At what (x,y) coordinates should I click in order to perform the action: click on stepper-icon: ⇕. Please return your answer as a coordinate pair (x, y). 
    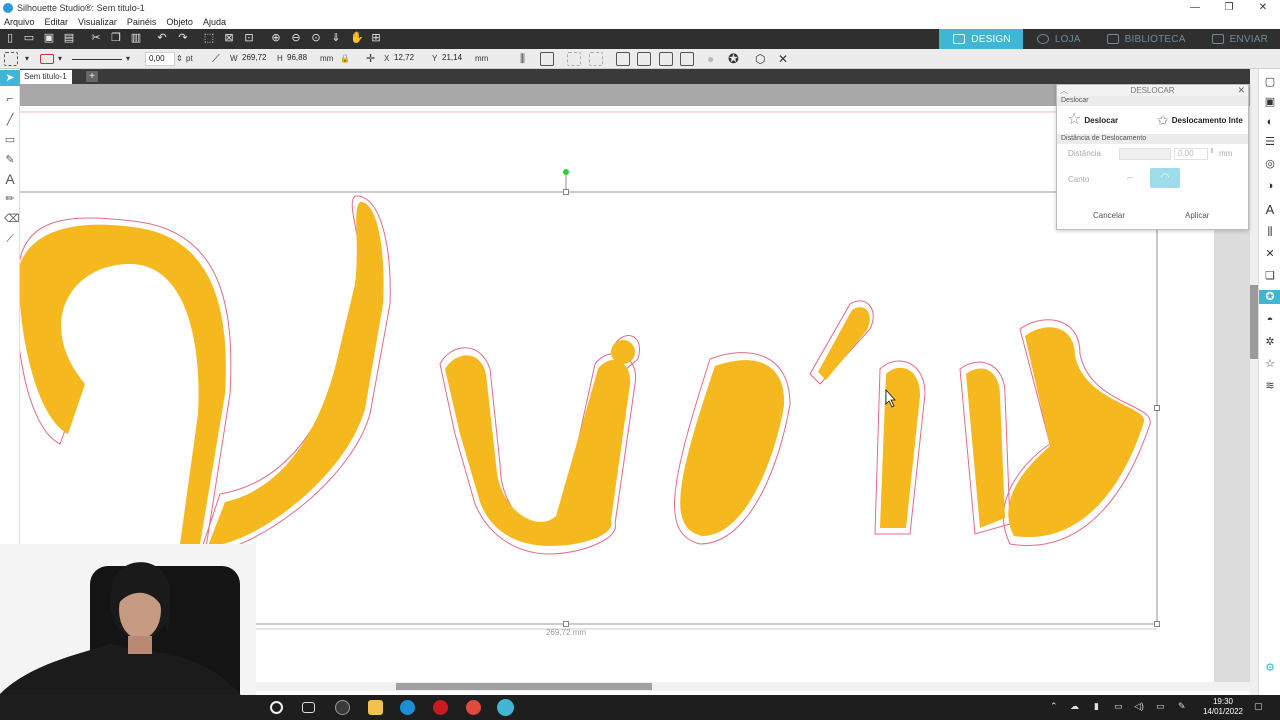
    Looking at the image, I should click on (179, 59).